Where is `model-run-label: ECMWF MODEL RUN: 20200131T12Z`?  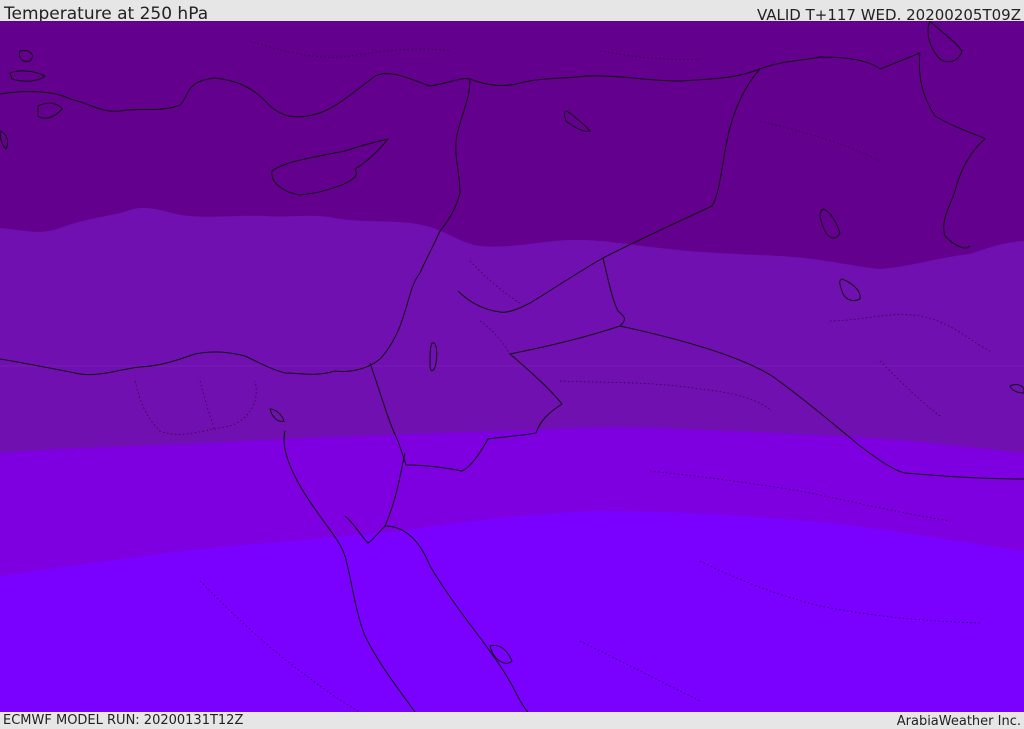
model-run-label: ECMWF MODEL RUN: 20200131T12Z is located at coordinates (123, 720).